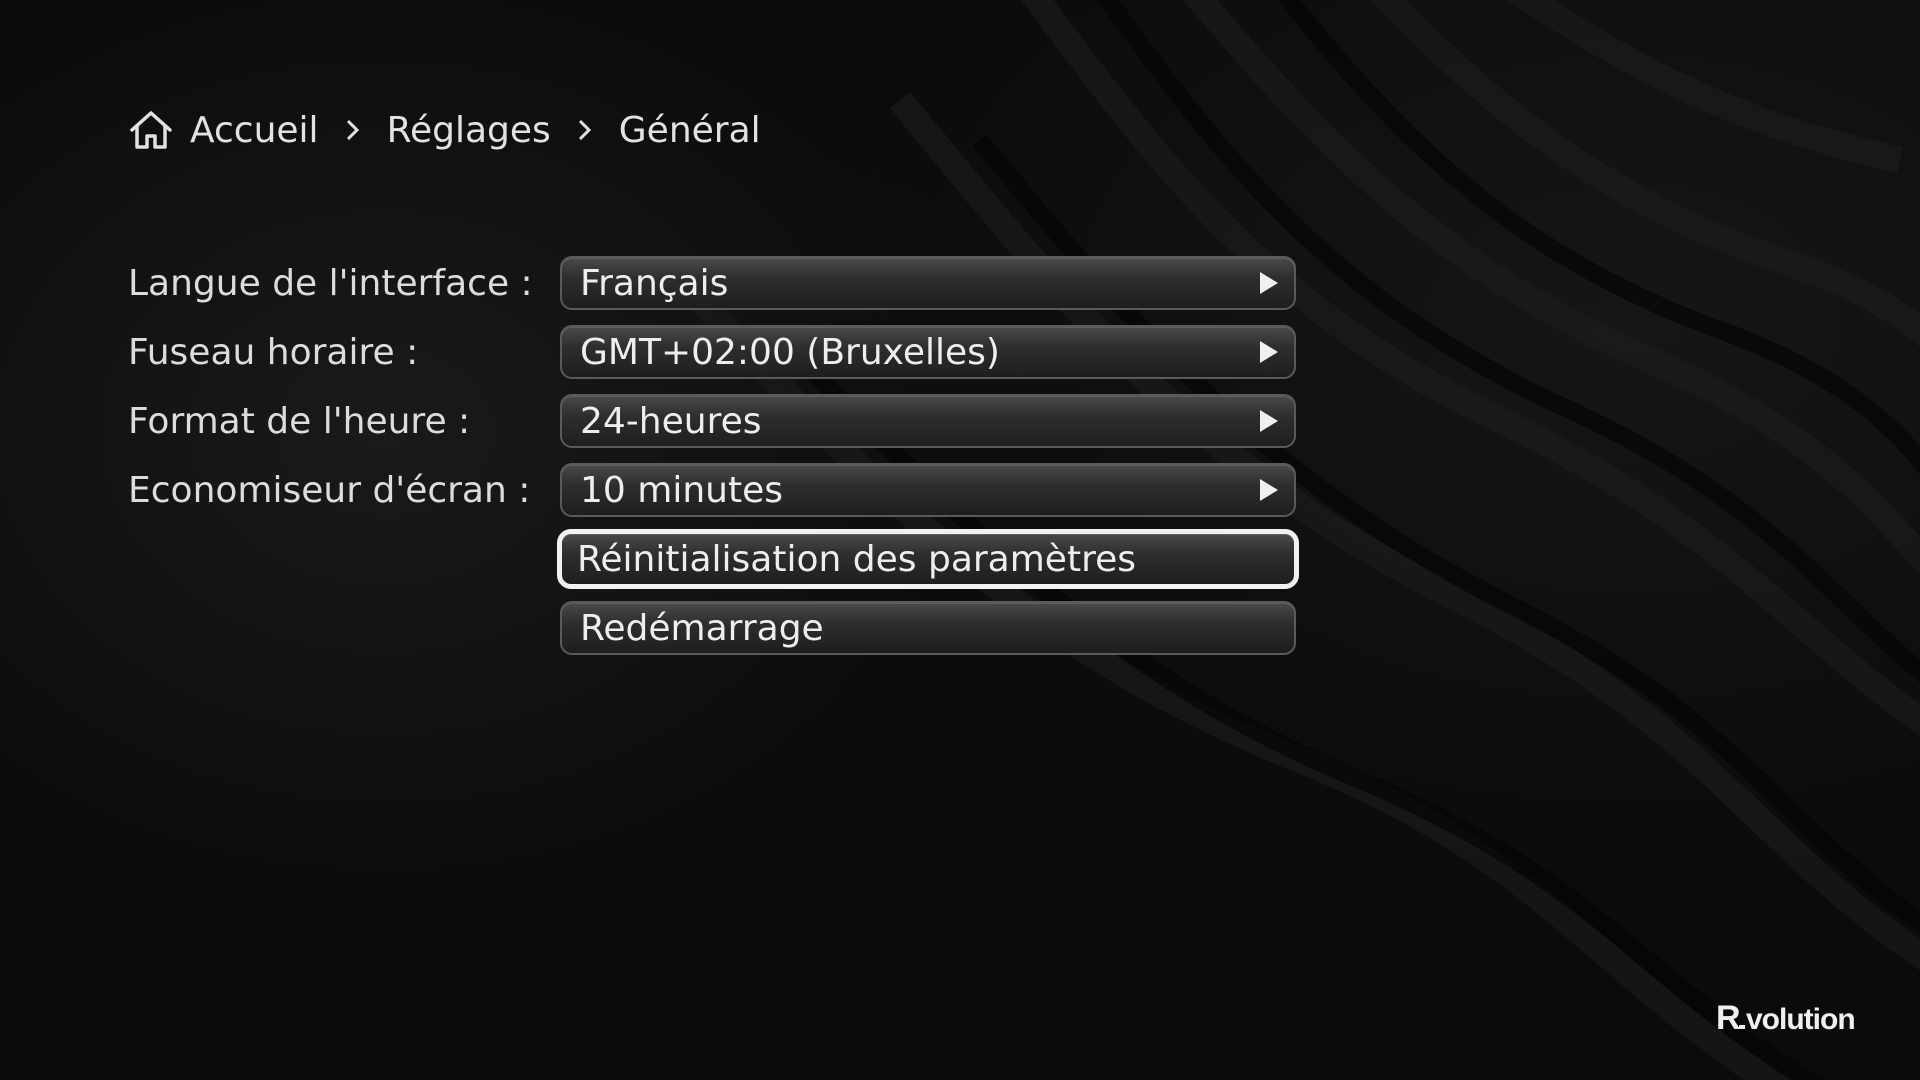 The height and width of the screenshot is (1080, 1920). I want to click on reset-settings-button: Réinitialisation des paramètres, so click(928, 559).